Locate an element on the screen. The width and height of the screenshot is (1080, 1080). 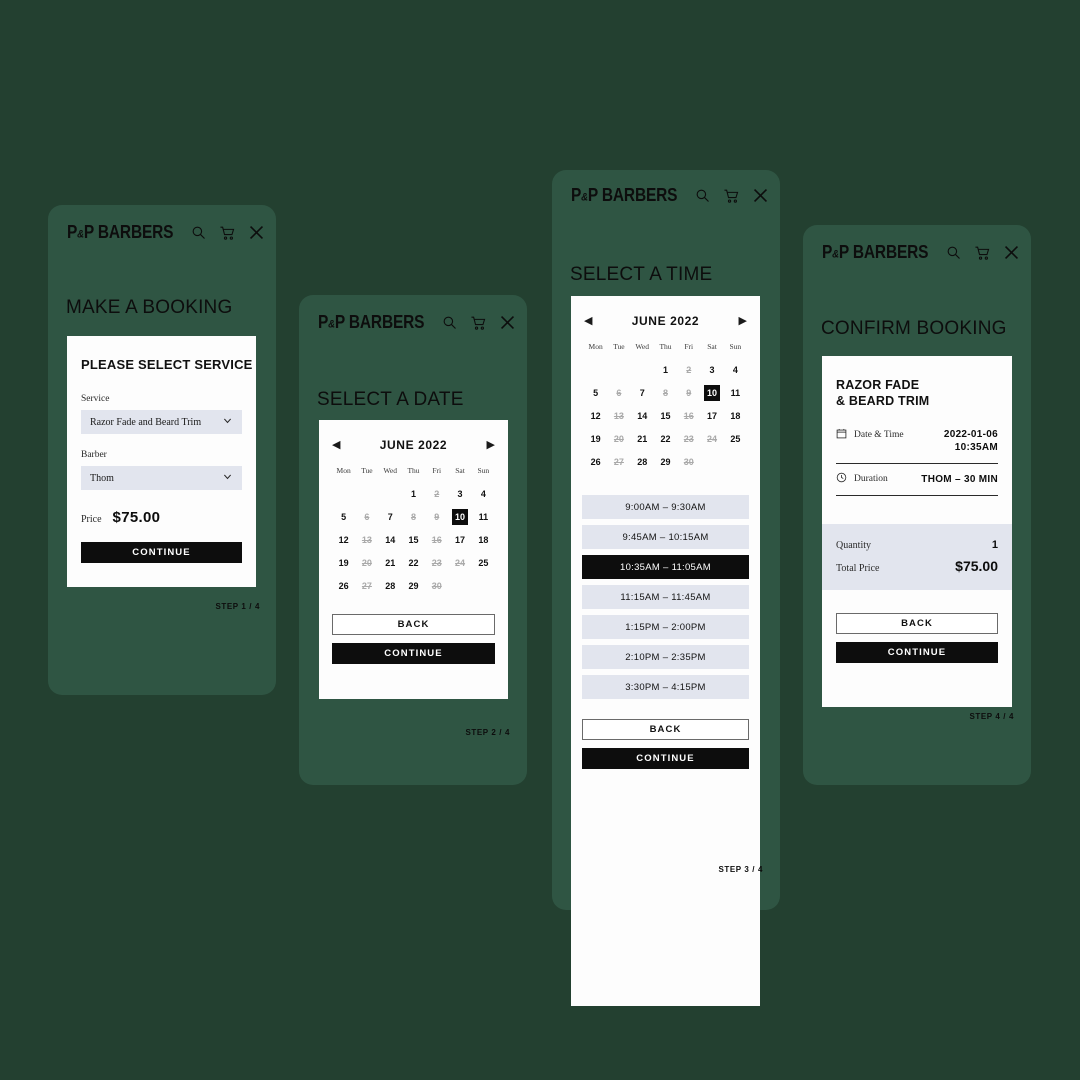
time-slot: 9:45AM – 10:15AM is located at coordinates (665, 537).